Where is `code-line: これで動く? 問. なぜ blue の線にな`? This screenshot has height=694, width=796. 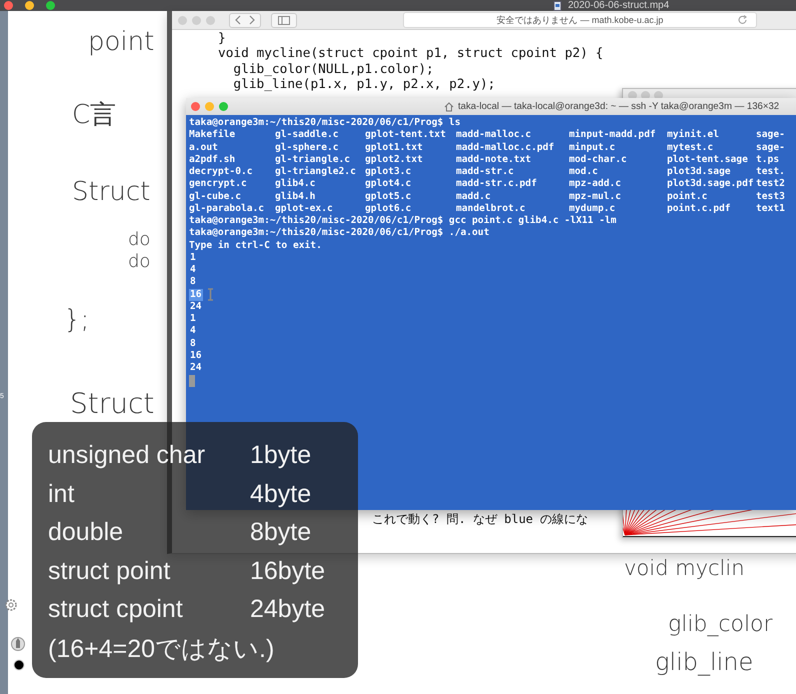
code-line: これで動く? 問. なぜ blue の線にな is located at coordinates (481, 519).